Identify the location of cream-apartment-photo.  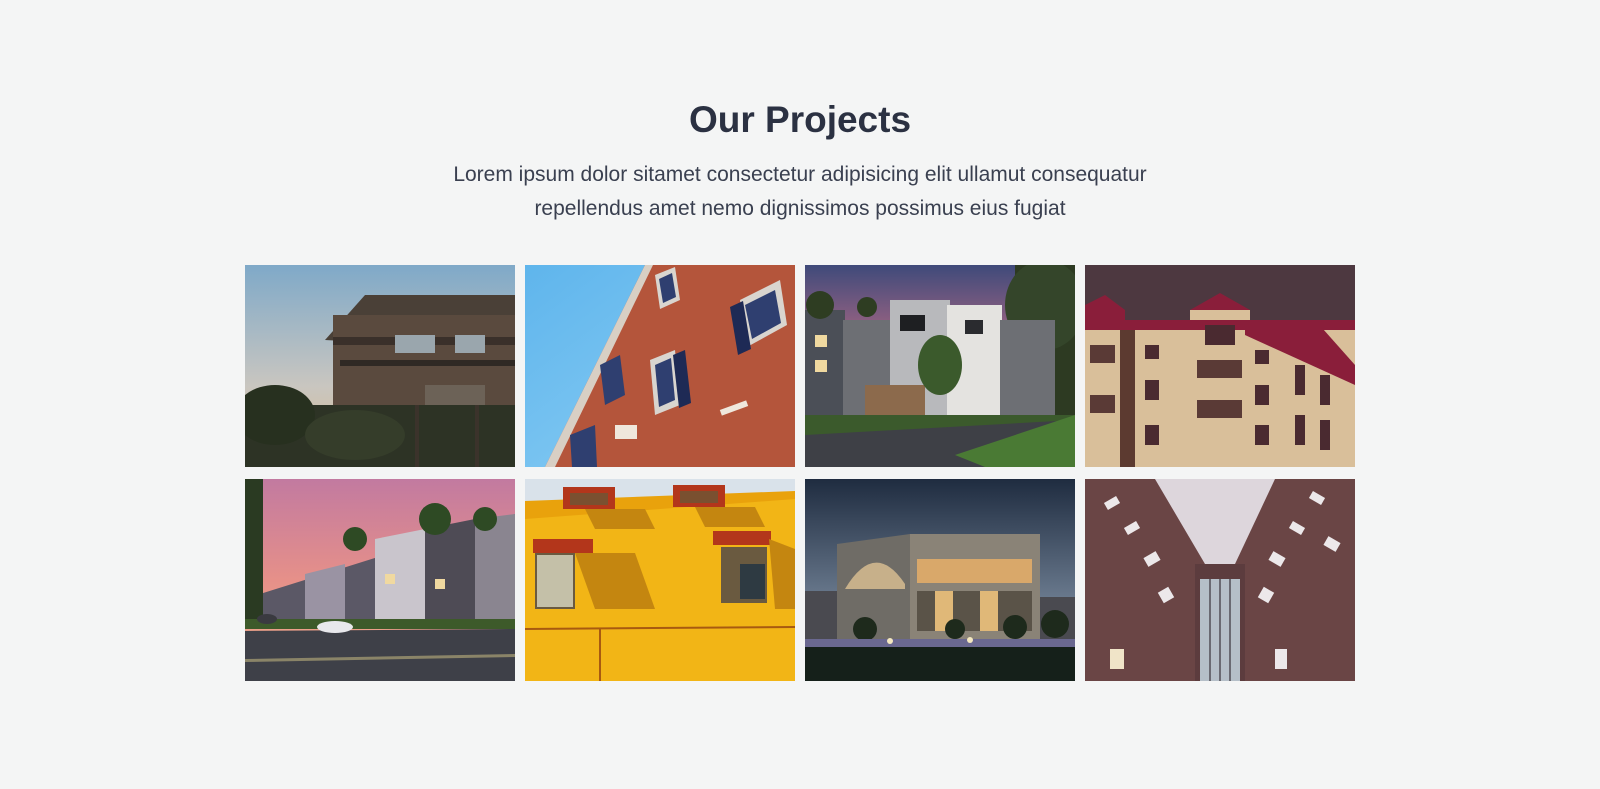
(1220, 366).